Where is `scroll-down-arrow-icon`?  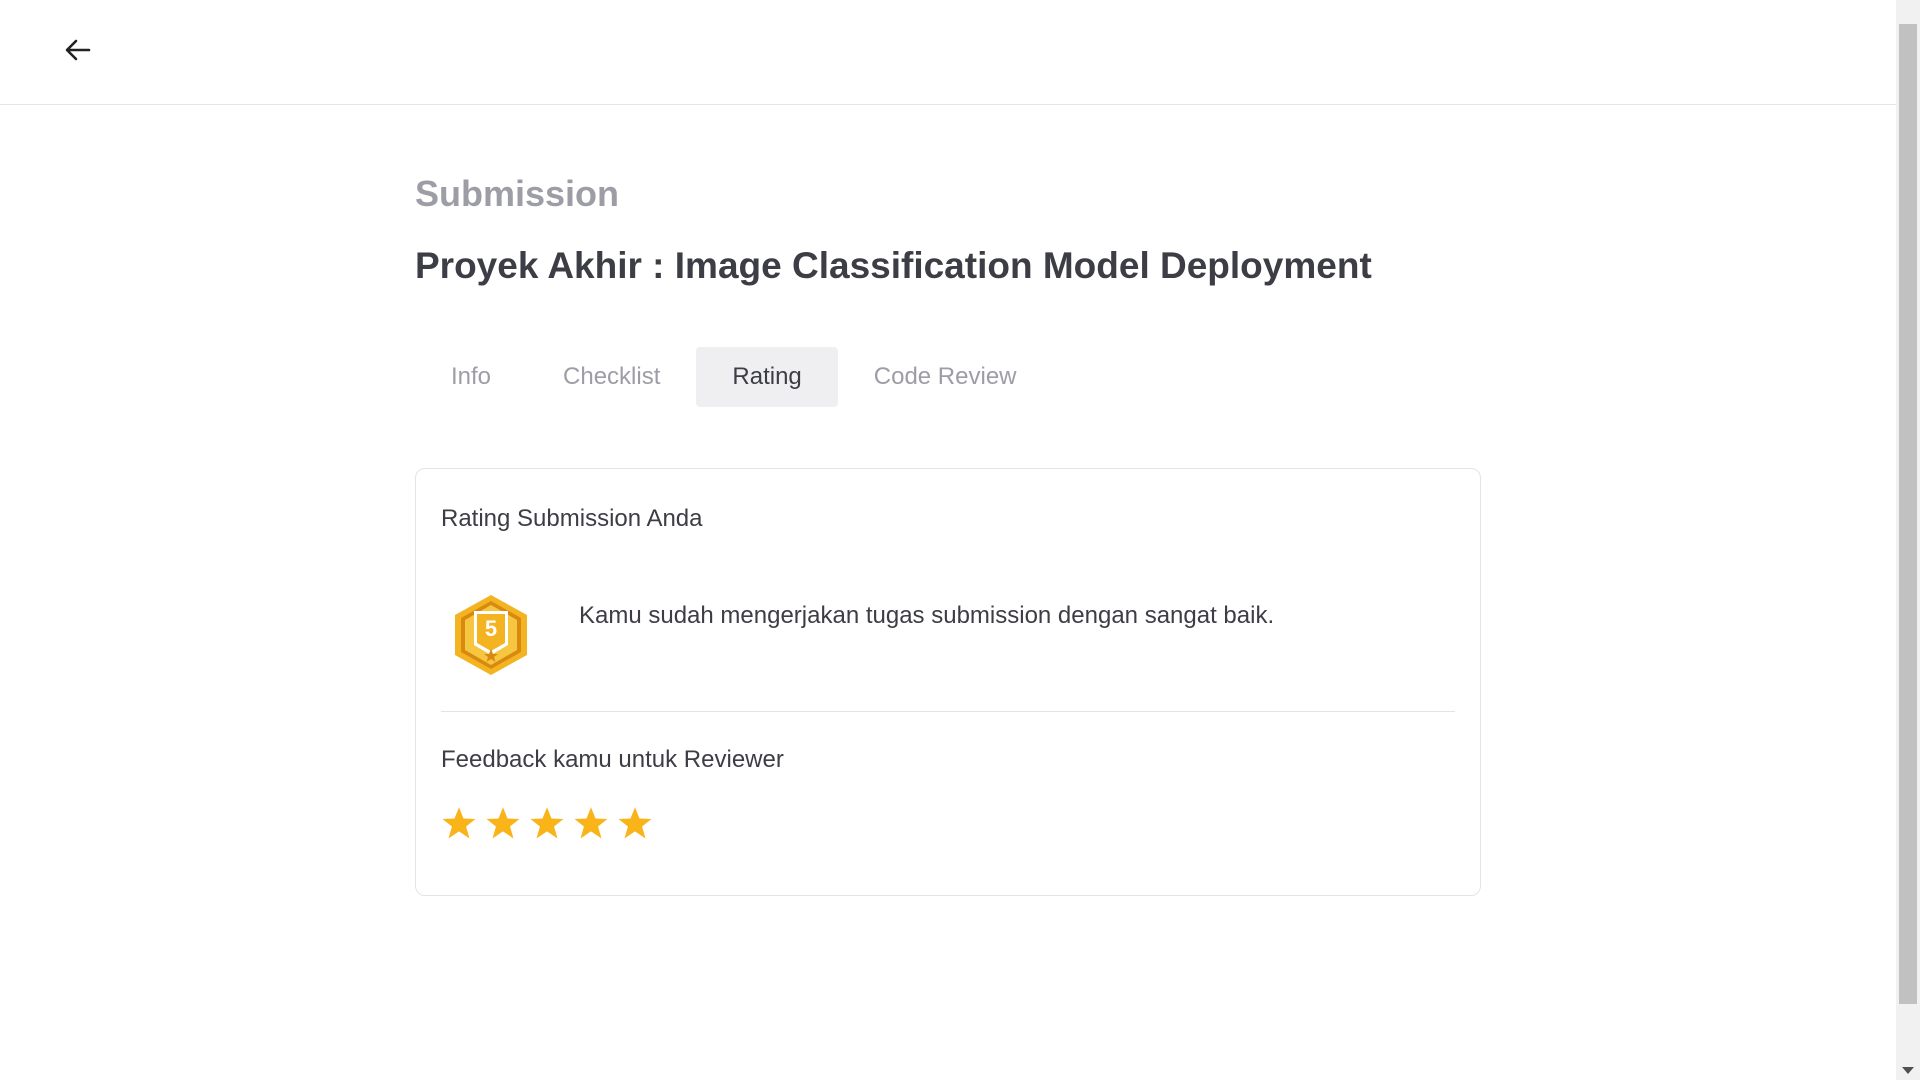 scroll-down-arrow-icon is located at coordinates (1908, 1070).